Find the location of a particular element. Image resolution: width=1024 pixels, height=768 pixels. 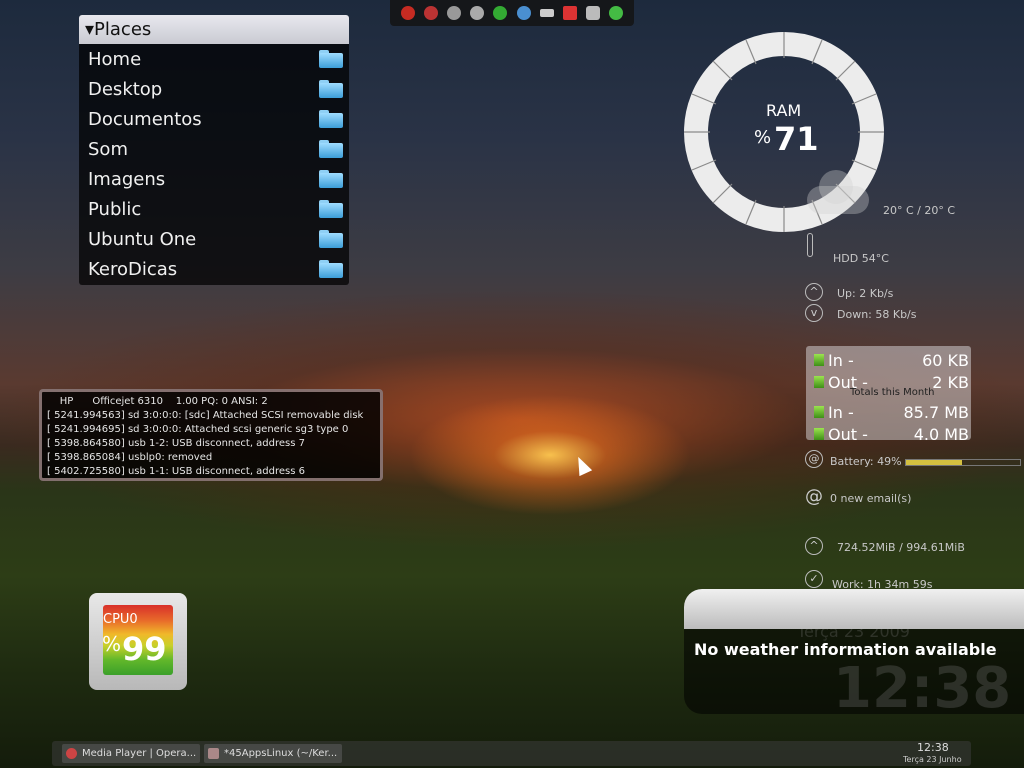

check-icon: ✓ is located at coordinates (814, 579).